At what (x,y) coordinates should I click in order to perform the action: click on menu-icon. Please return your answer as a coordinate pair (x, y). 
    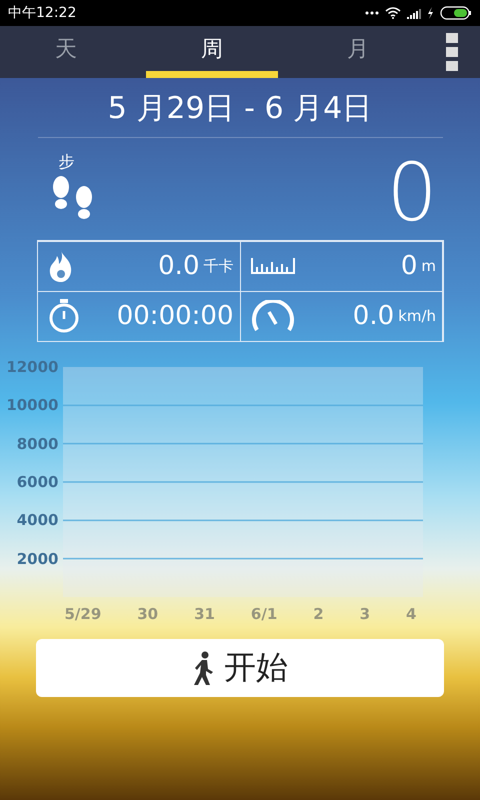
    Looking at the image, I should click on (452, 52).